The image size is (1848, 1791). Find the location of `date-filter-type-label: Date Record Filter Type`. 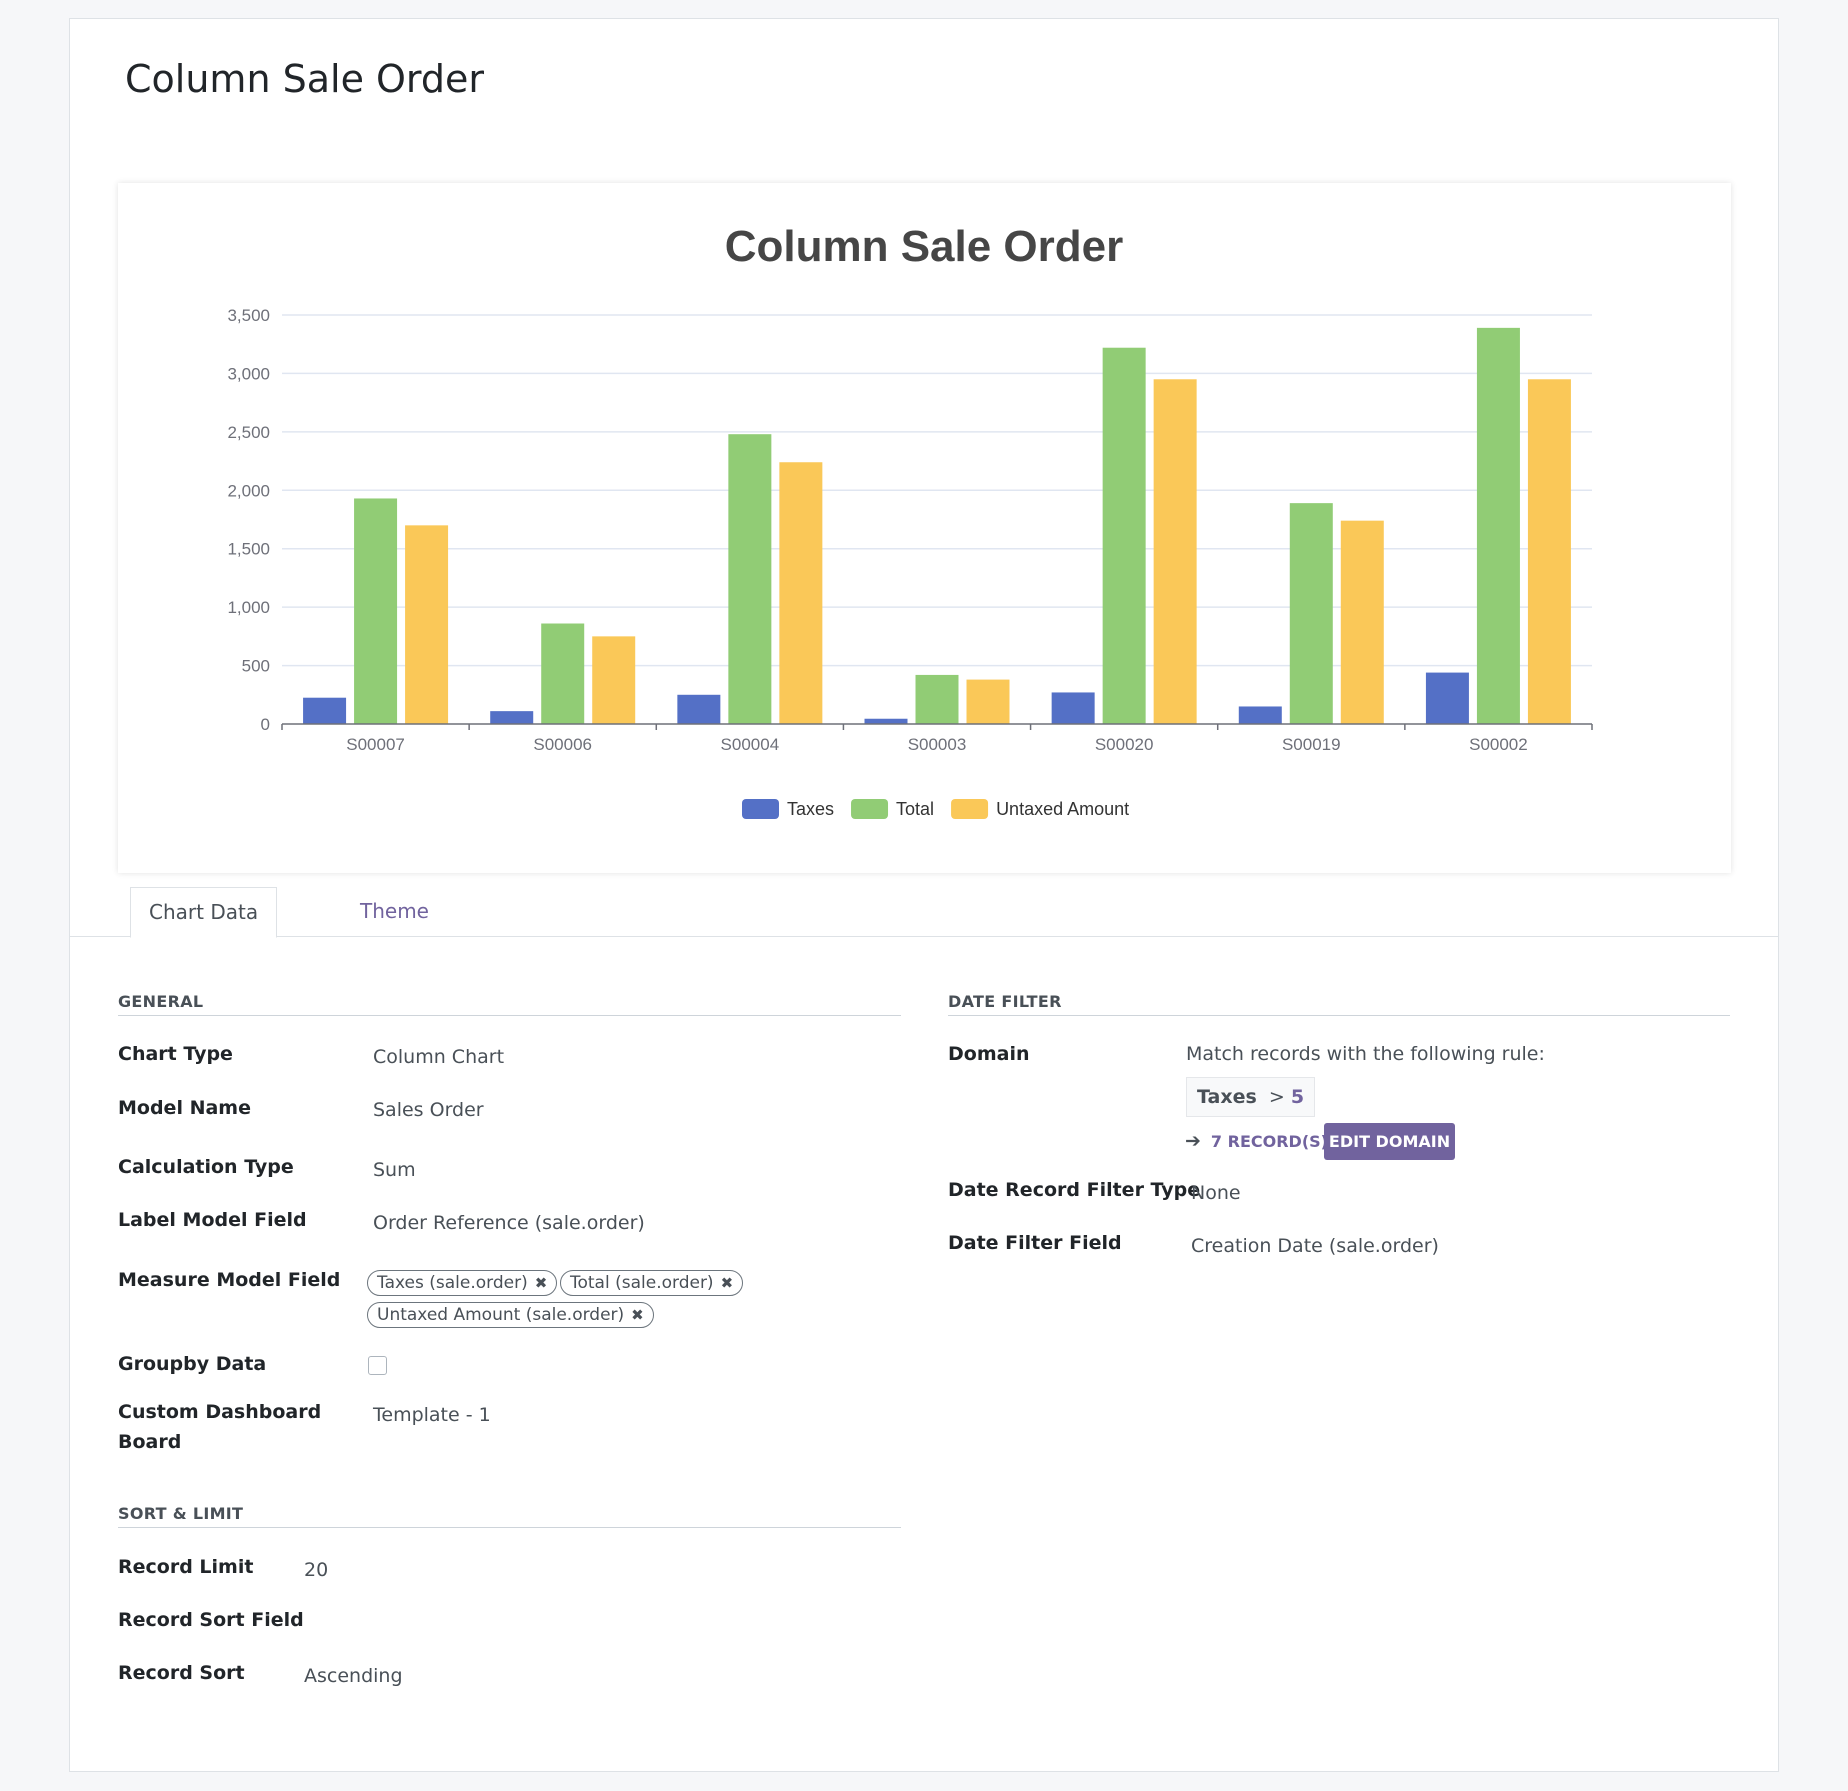

date-filter-type-label: Date Record Filter Type is located at coordinates (1074, 1190).